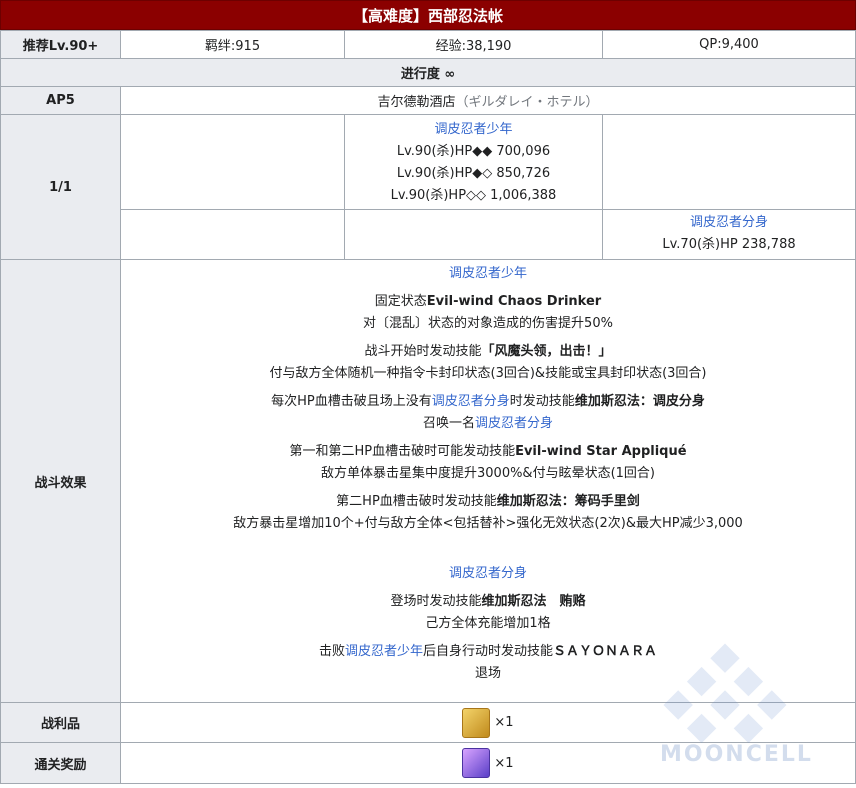 The height and width of the screenshot is (788, 856). Describe the element at coordinates (416, 501) in the screenshot. I see `effect-l9a: 第二HP血槽击破时发动技能` at that location.